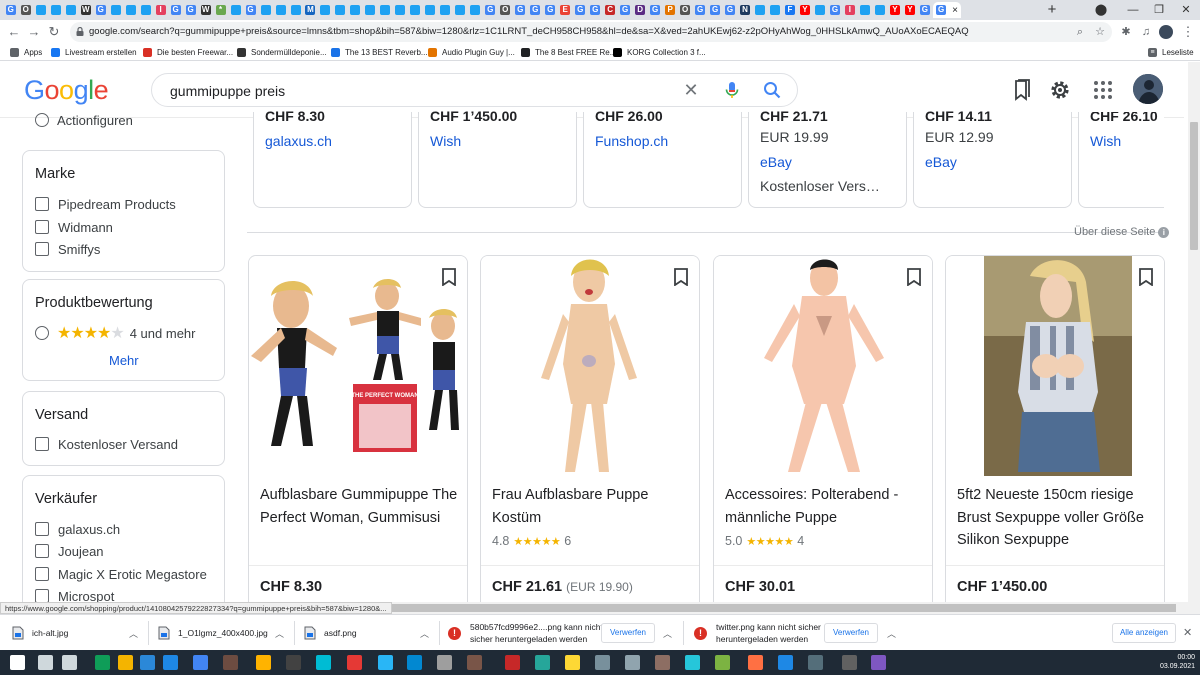  I want to click on browser-tab: C, so click(610, 10).